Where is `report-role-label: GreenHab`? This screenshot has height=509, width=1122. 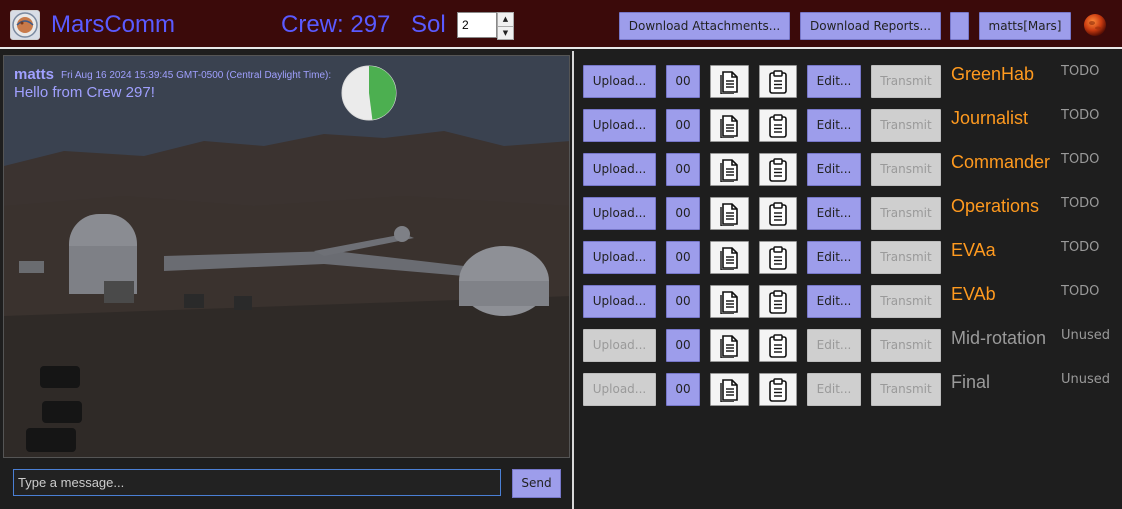
report-role-label: GreenHab is located at coordinates (993, 74).